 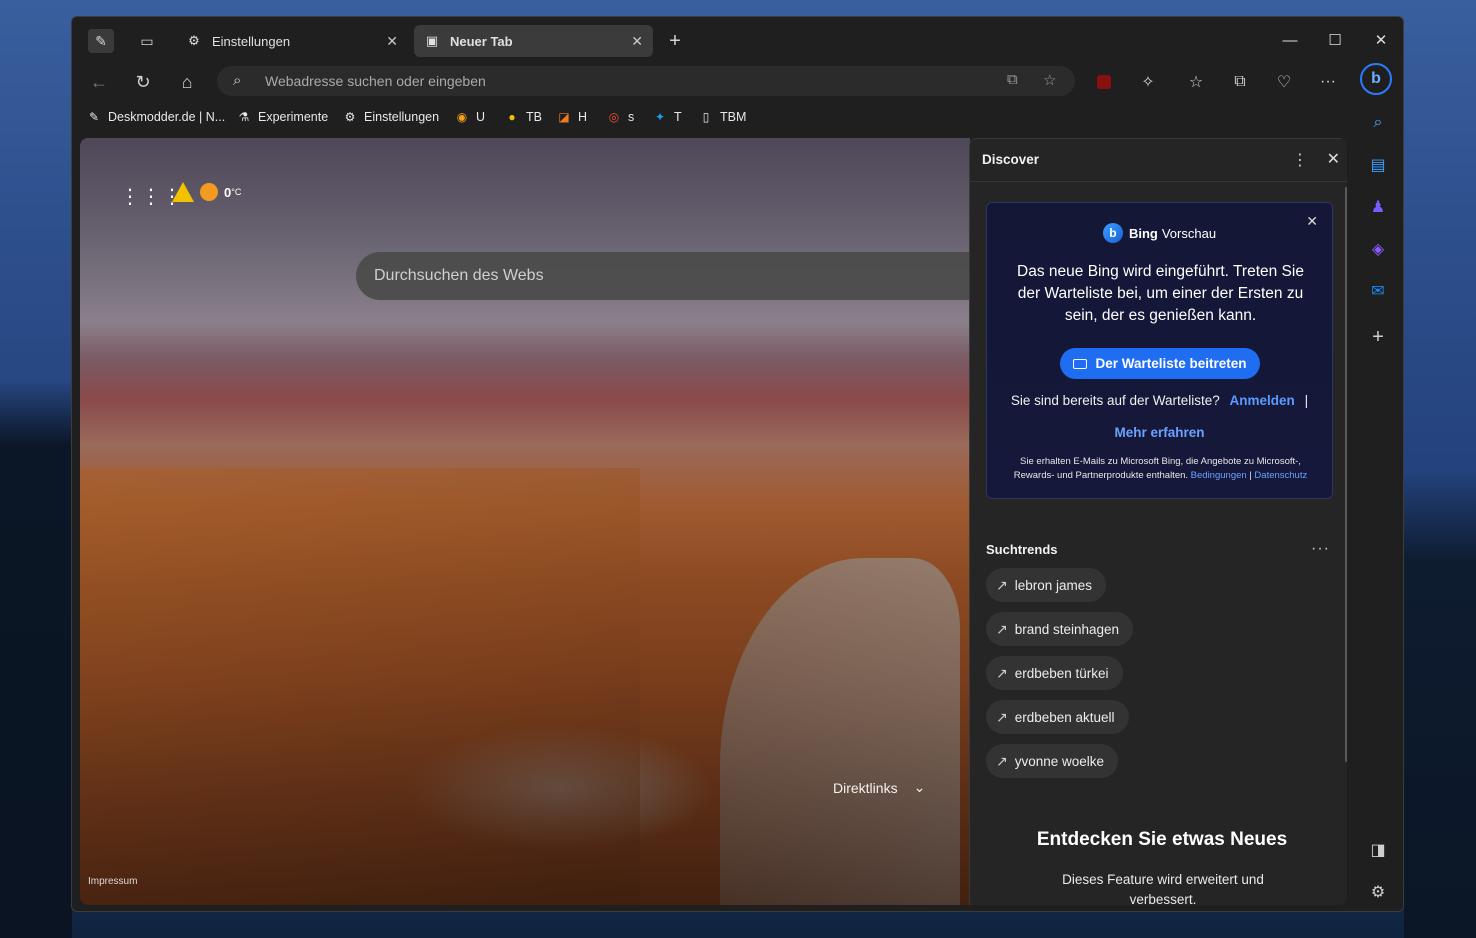 What do you see at coordinates (840, 731) in the screenshot?
I see `river` at bounding box center [840, 731].